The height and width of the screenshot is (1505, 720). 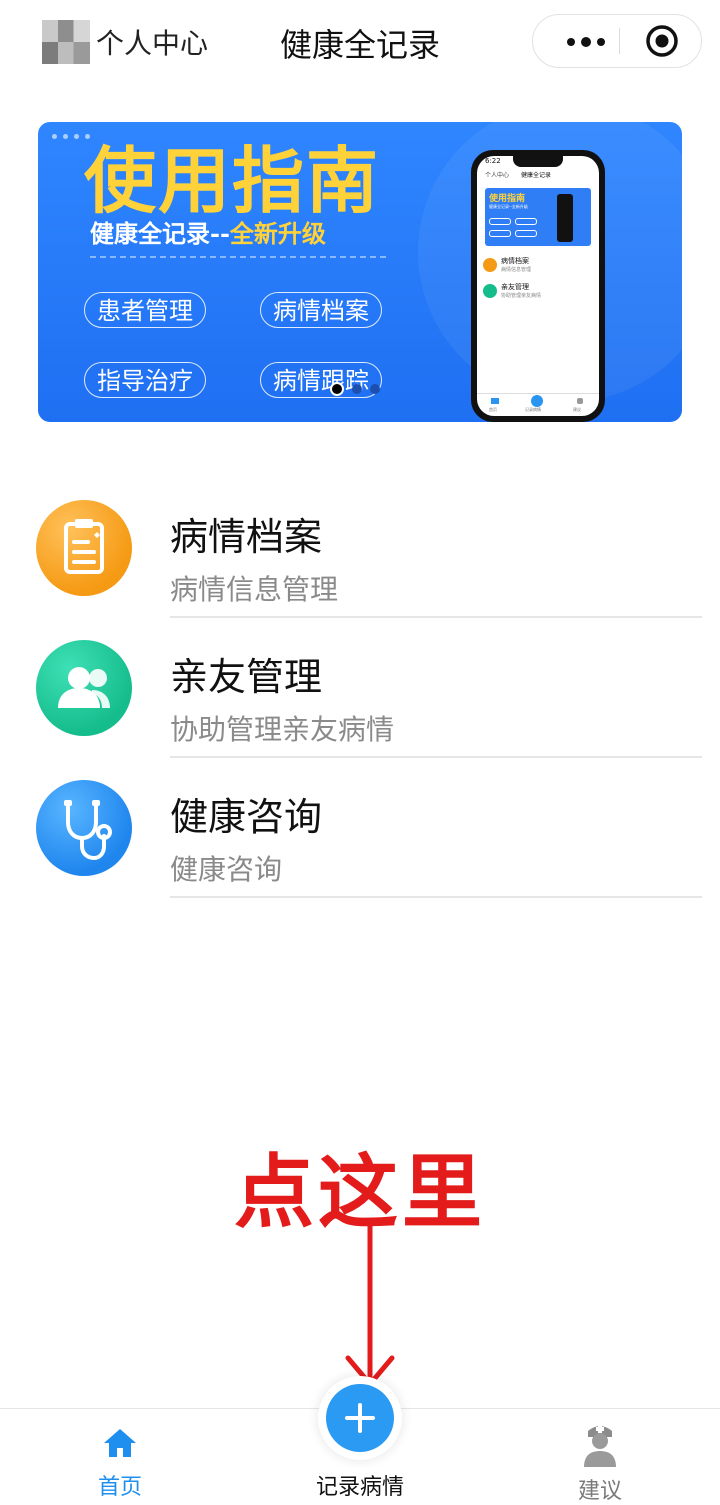 I want to click on menu-item-family-management: 亲友管理 协助管理亲友病情, so click(x=360, y=710).